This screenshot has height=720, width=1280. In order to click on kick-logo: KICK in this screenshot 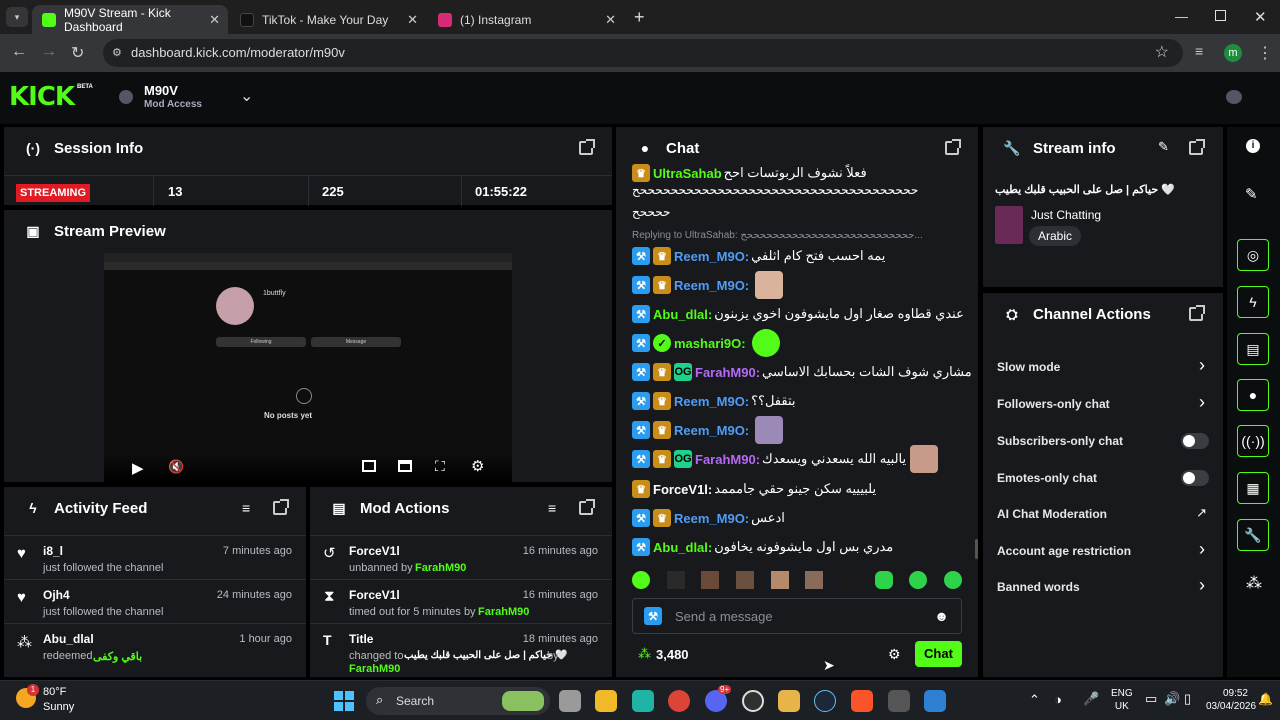, I will do `click(42, 97)`.